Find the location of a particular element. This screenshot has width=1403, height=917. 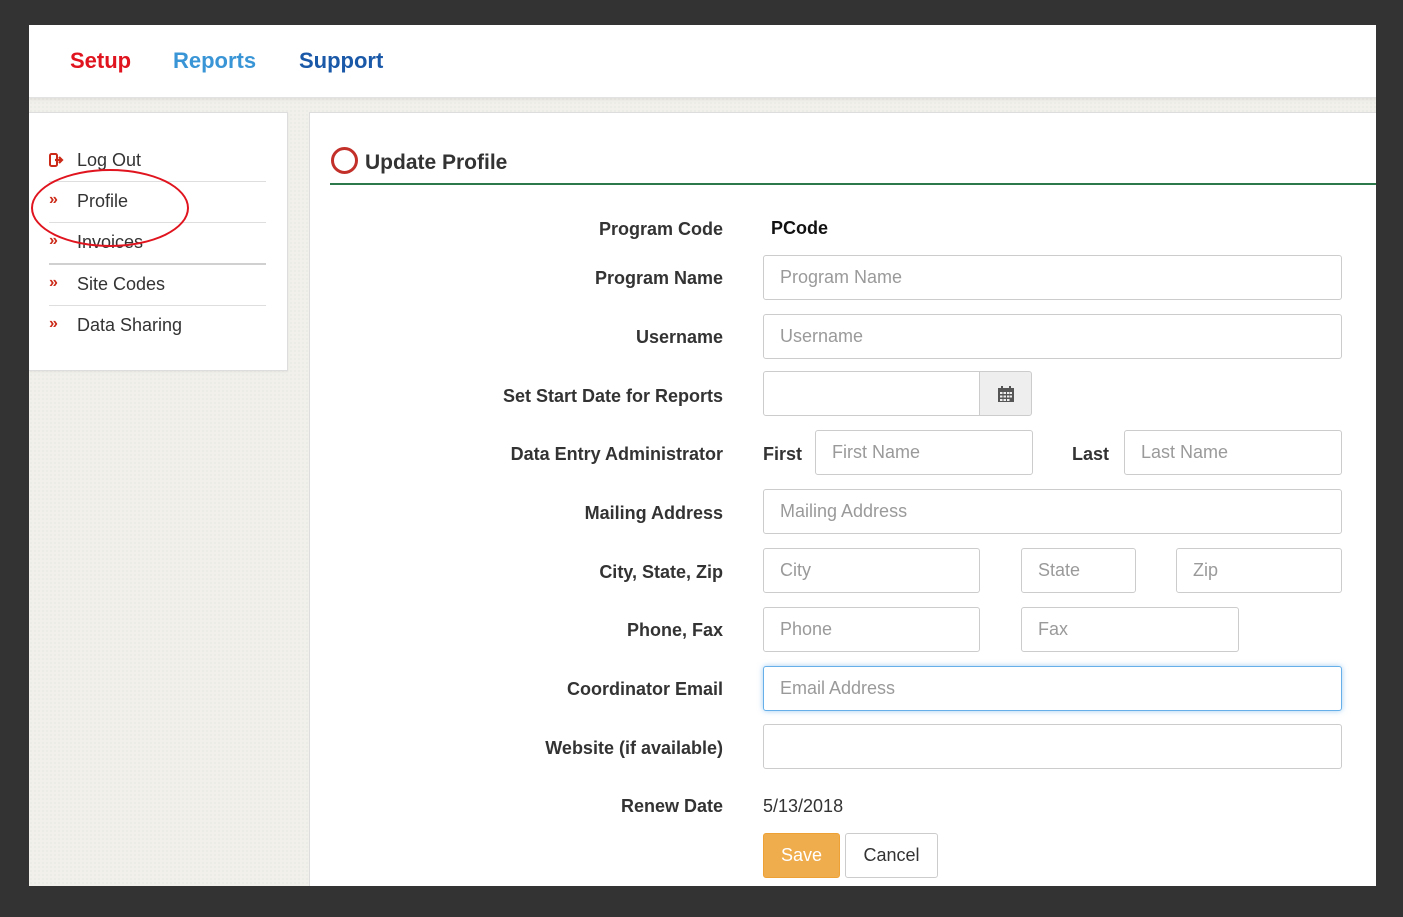

calendar-icon is located at coordinates (1006, 394).